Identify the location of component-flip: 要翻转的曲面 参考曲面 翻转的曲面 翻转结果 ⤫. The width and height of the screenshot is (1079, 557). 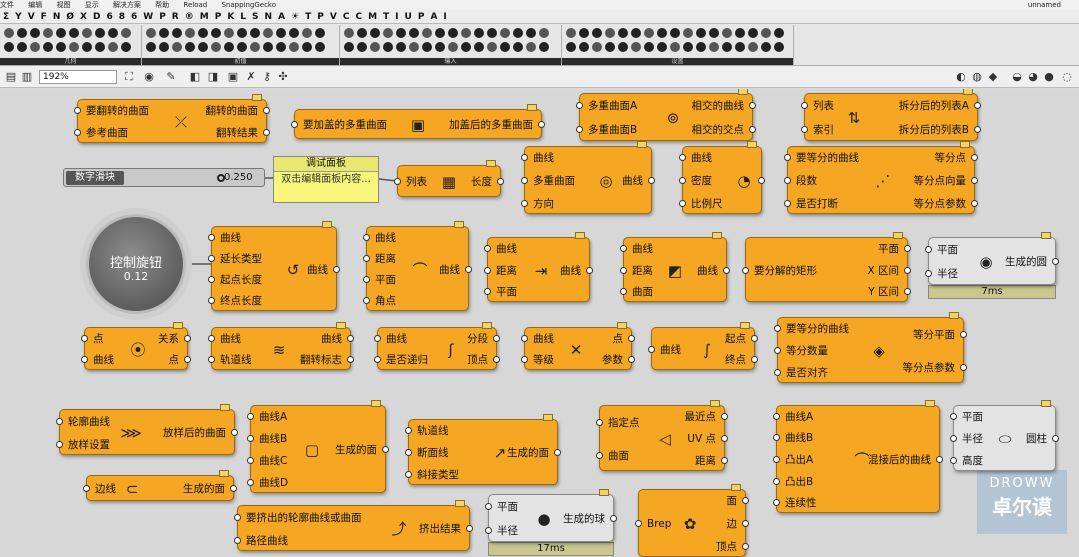
(172, 118).